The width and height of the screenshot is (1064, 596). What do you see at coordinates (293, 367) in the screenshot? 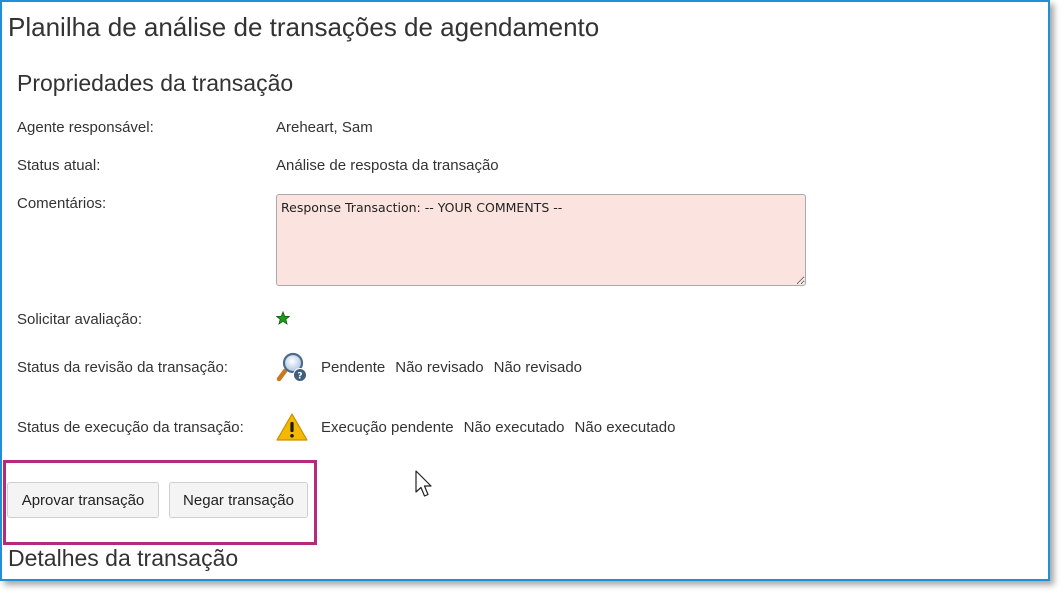
I see `magnifier-icon: ?` at bounding box center [293, 367].